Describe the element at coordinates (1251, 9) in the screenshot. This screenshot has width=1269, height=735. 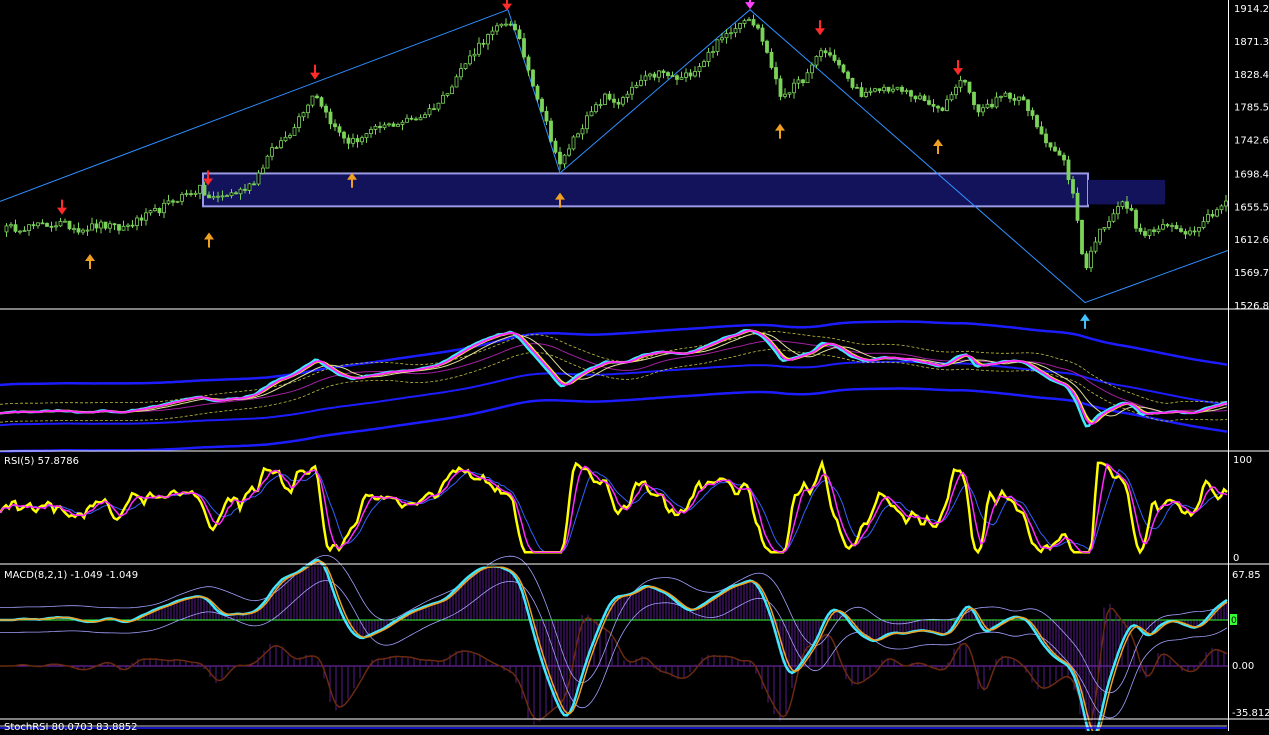
I see `price-axis-label: 1914.20` at that location.